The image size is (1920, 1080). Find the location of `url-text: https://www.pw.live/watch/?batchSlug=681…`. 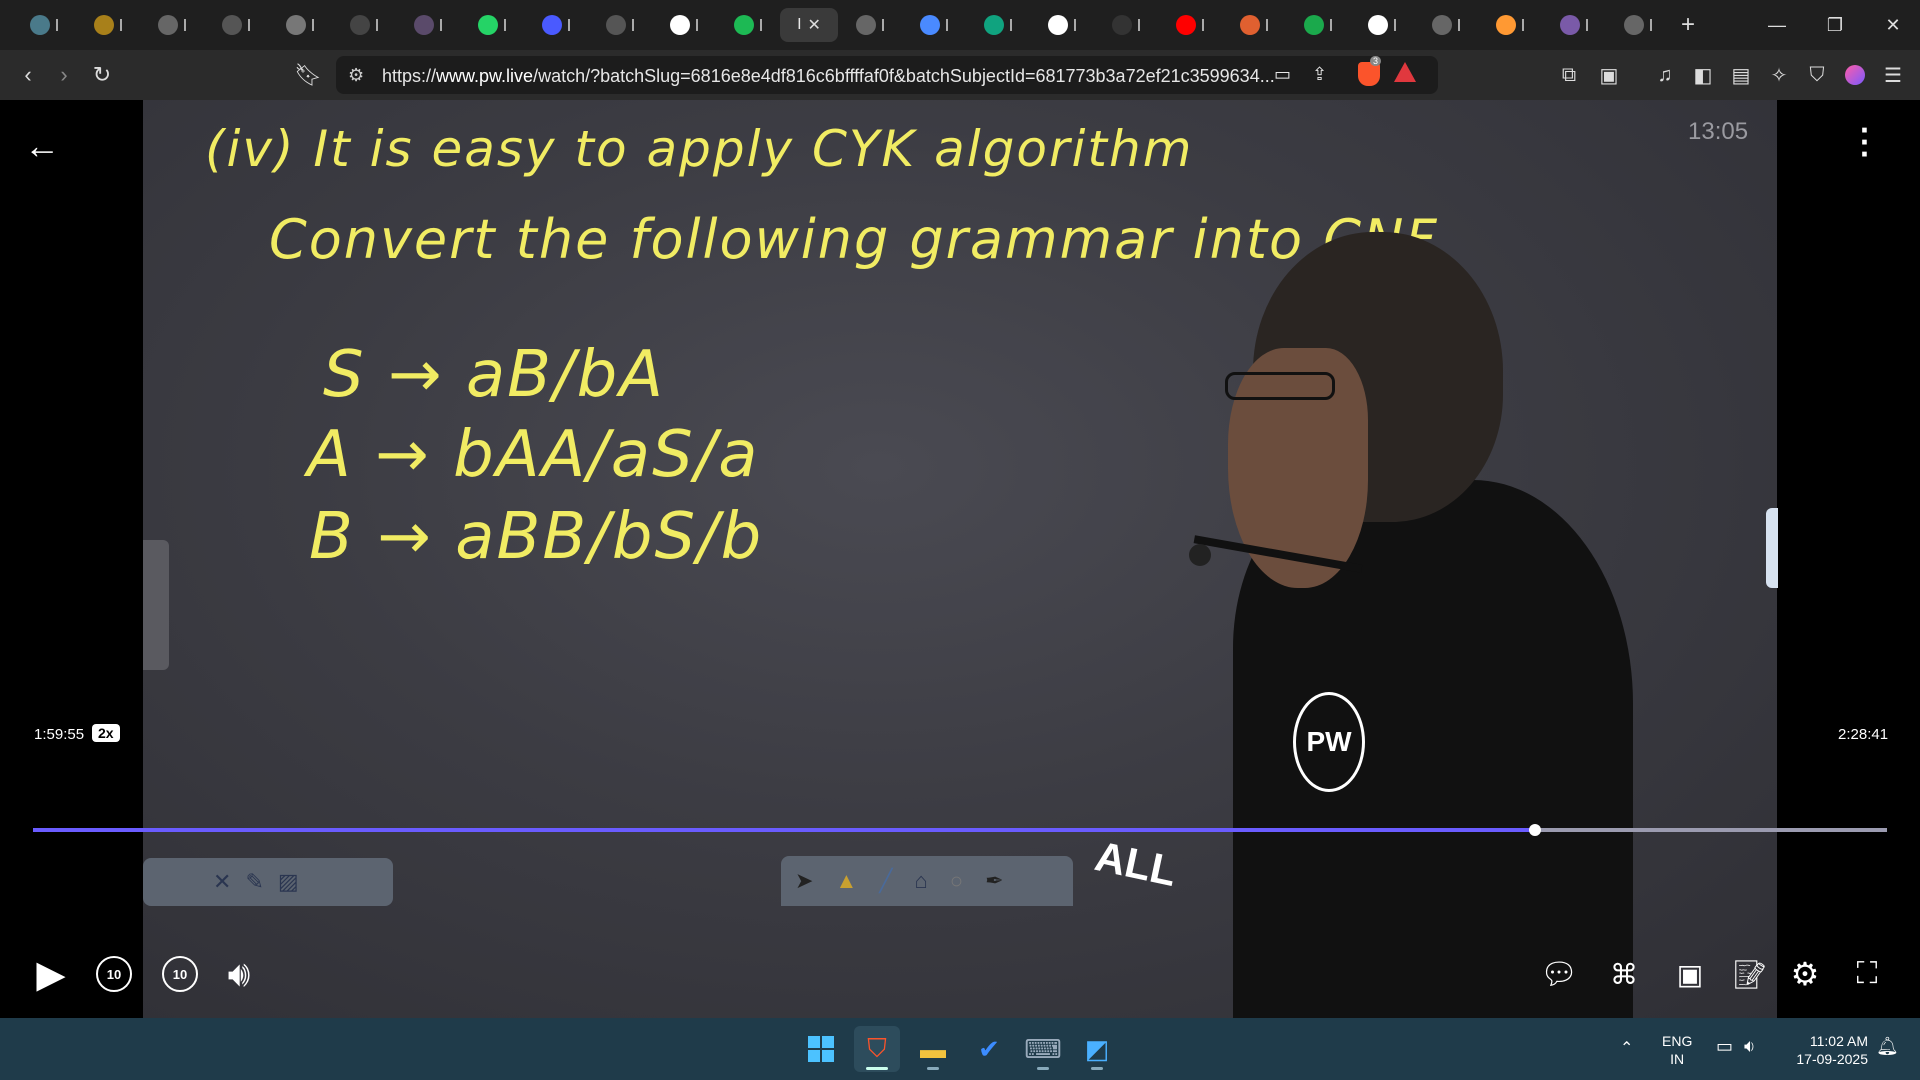

url-text: https://www.pw.live/watch/?batchSlug=681… is located at coordinates (828, 76).